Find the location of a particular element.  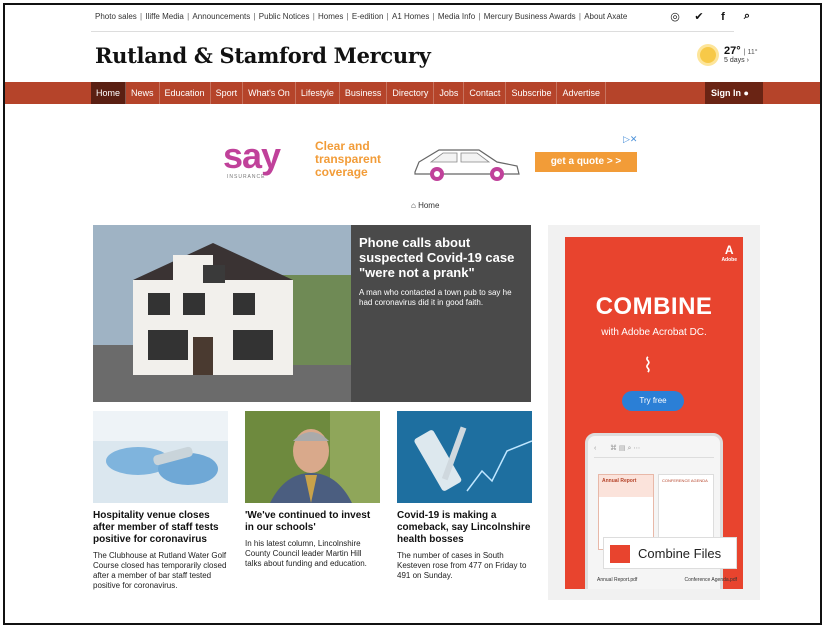

nav-sport: Sport is located at coordinates (227, 93).